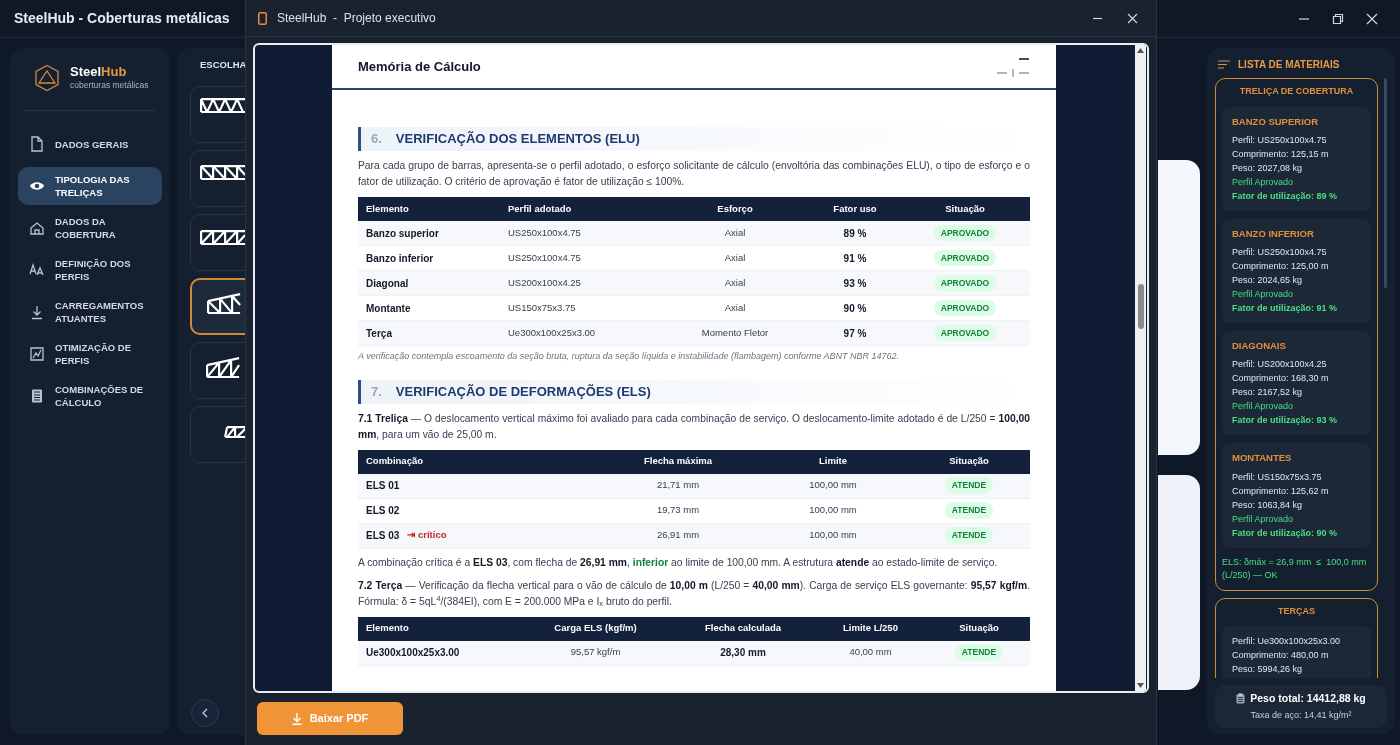 This screenshot has height=745, width=1400. What do you see at coordinates (1013, 66) in the screenshot?
I see `page-controls-icon` at bounding box center [1013, 66].